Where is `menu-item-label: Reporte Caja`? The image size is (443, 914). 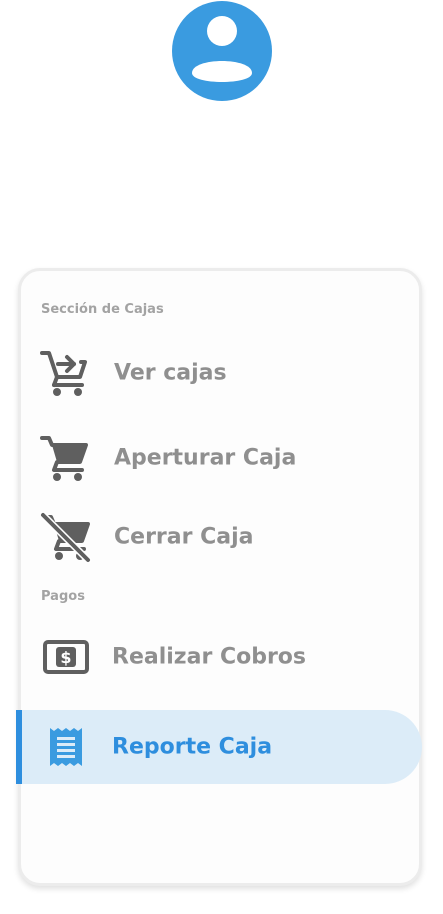
menu-item-label: Reporte Caja is located at coordinates (192, 747).